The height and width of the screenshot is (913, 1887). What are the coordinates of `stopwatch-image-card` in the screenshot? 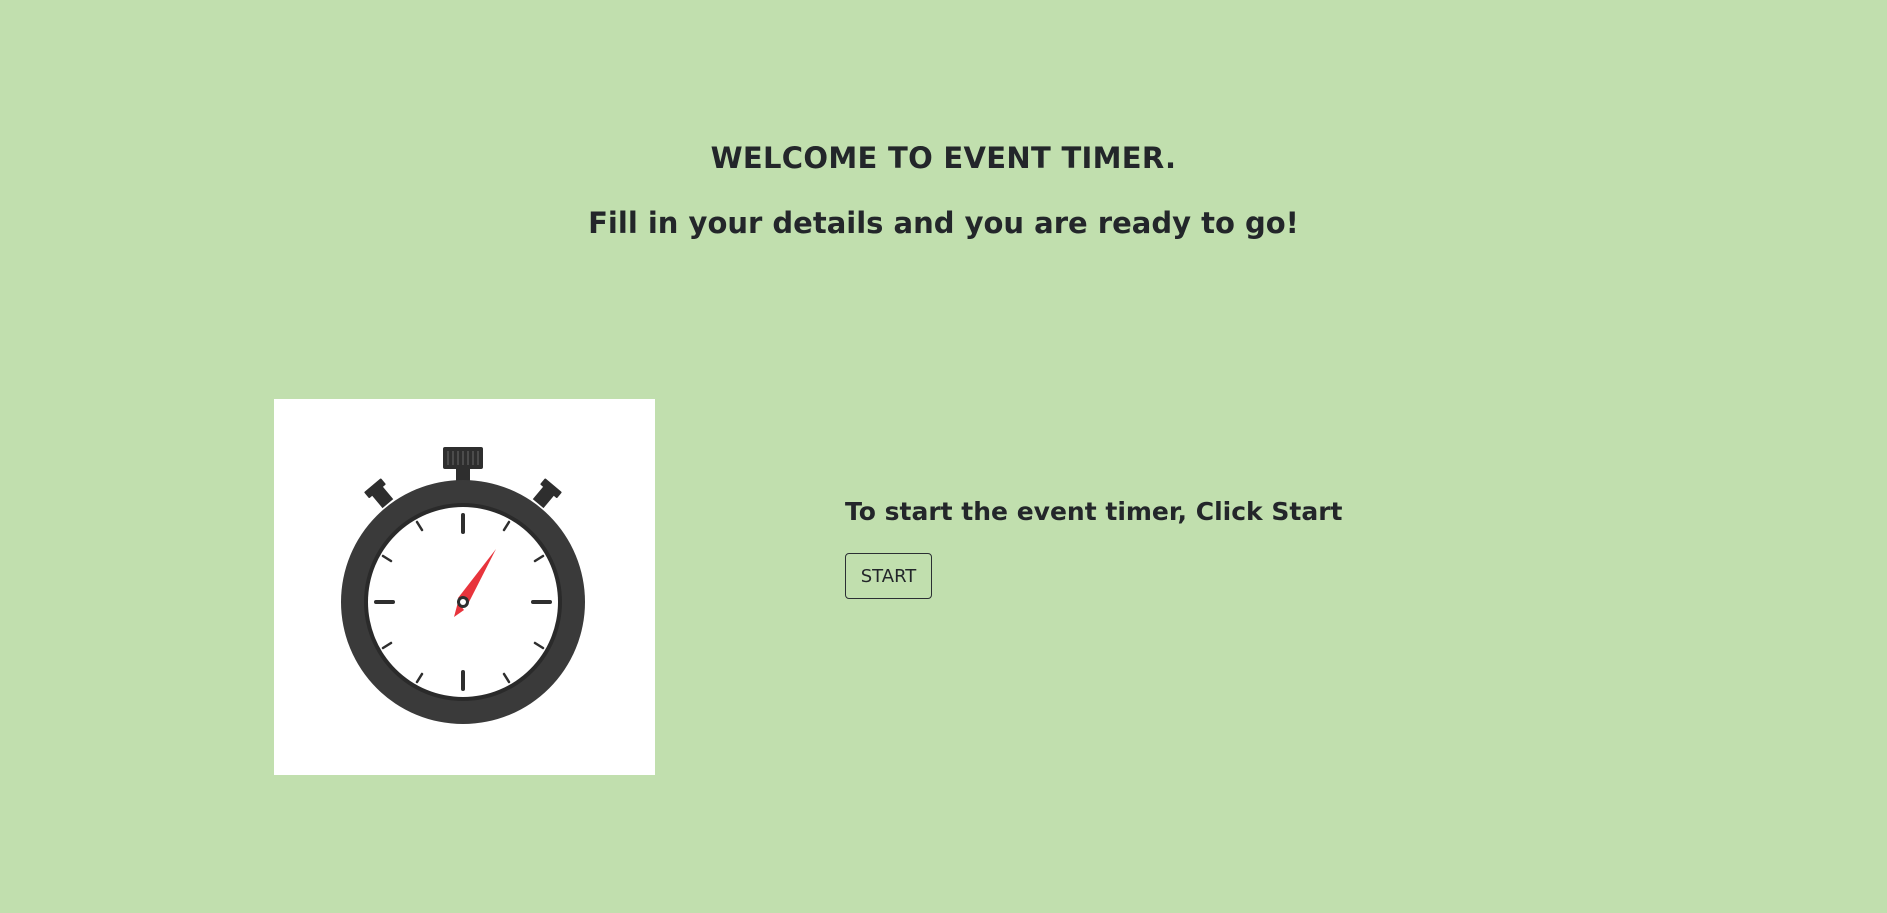 It's located at (464, 587).